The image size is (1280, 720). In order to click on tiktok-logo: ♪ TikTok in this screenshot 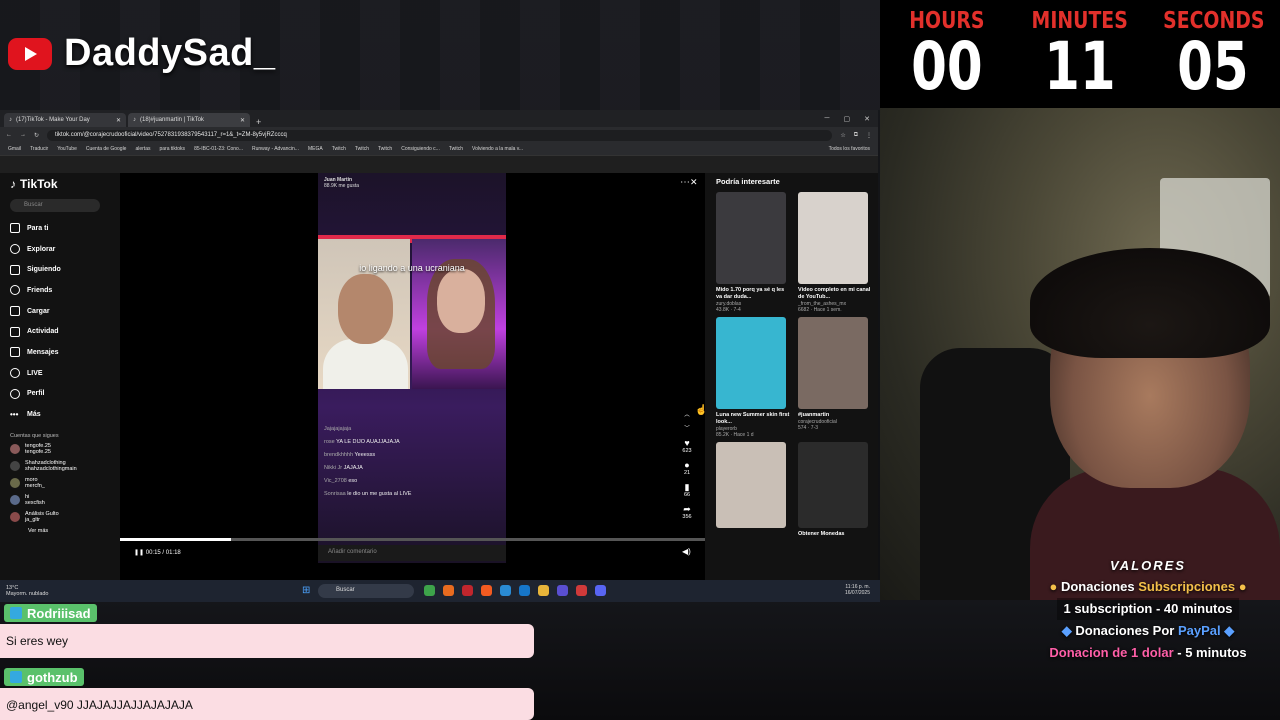, I will do `click(65, 184)`.